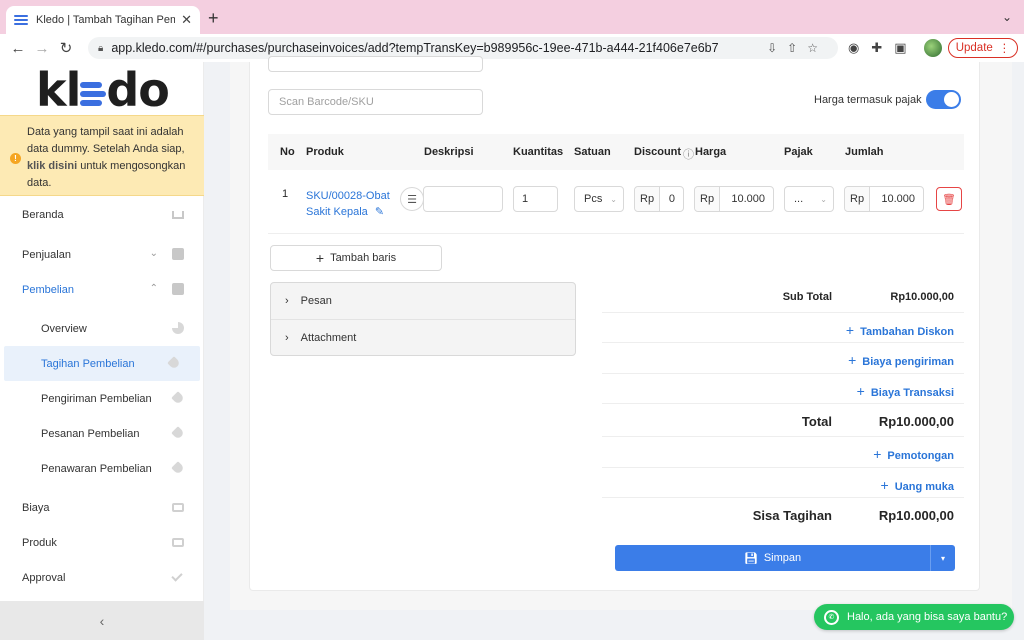  What do you see at coordinates (356, 258) in the screenshot?
I see `add-row-button: + Tambah baris` at bounding box center [356, 258].